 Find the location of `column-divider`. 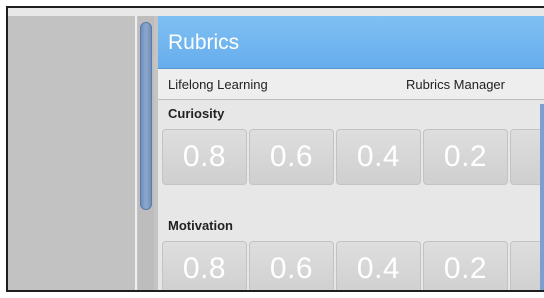

column-divider is located at coordinates (136, 153).